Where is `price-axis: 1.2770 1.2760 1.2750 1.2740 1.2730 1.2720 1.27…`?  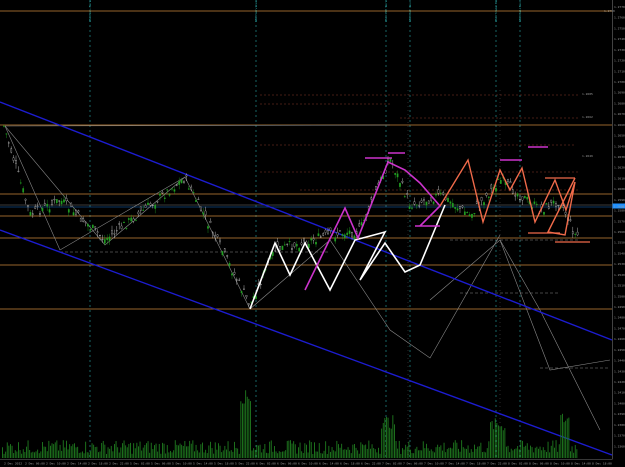
price-axis: 1.2770 1.2760 1.2750 1.2740 1.2730 1.2720 1.27… is located at coordinates (618, 229).